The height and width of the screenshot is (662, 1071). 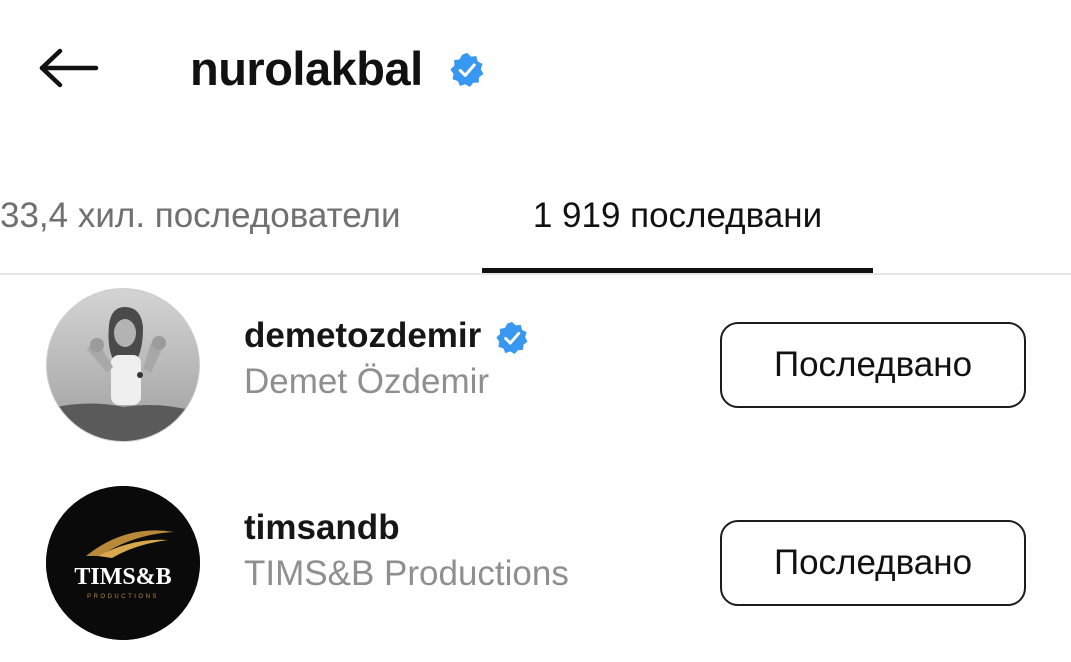 I want to click on username-line: timsandb, so click(x=406, y=528).